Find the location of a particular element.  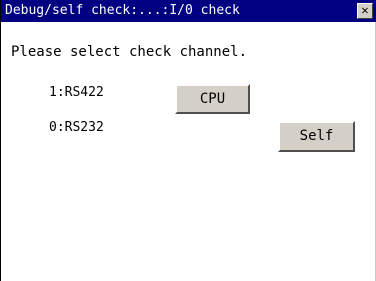

window-title: Debug/self check:...:I/0 check is located at coordinates (122, 10).